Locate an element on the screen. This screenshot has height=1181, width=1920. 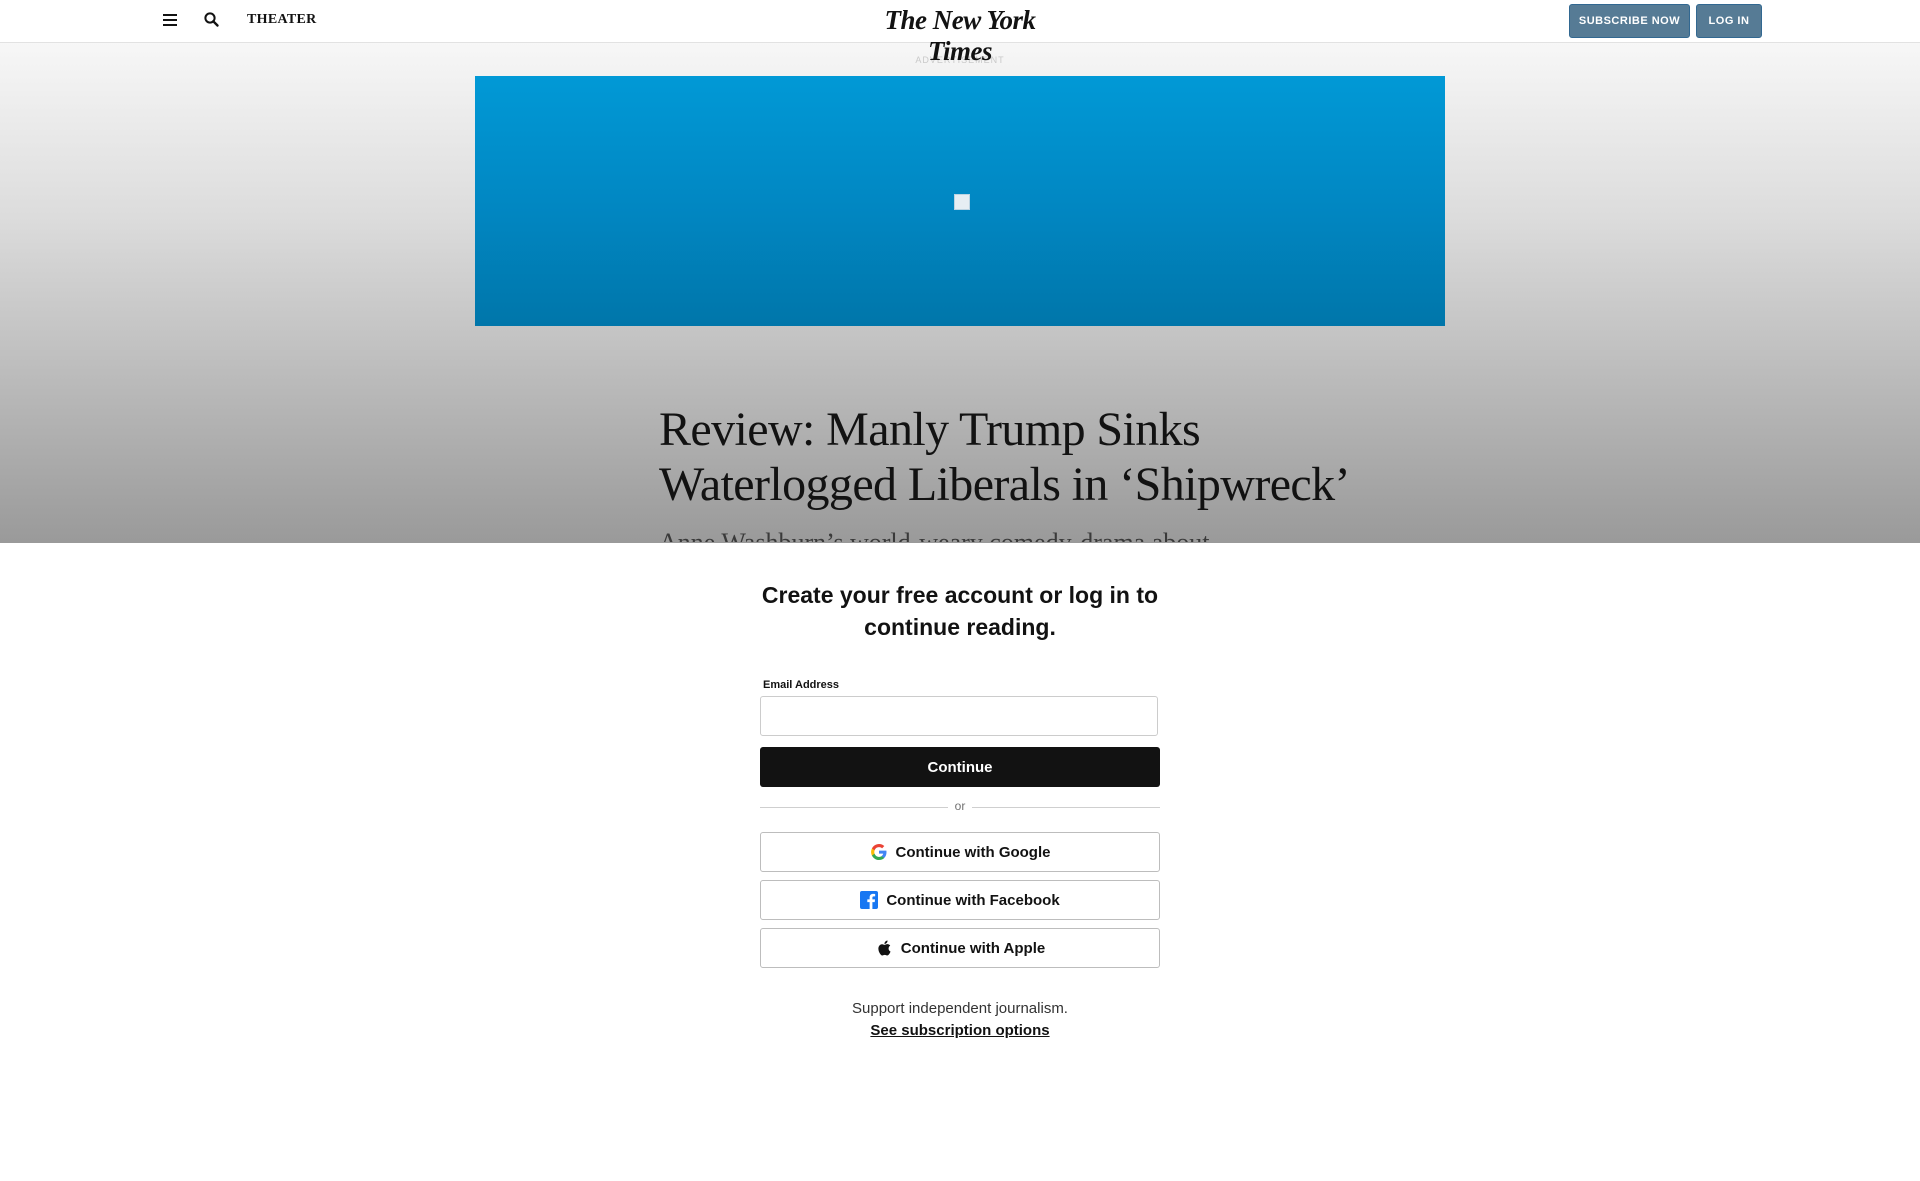
continue-button: Continue is located at coordinates (960, 767).